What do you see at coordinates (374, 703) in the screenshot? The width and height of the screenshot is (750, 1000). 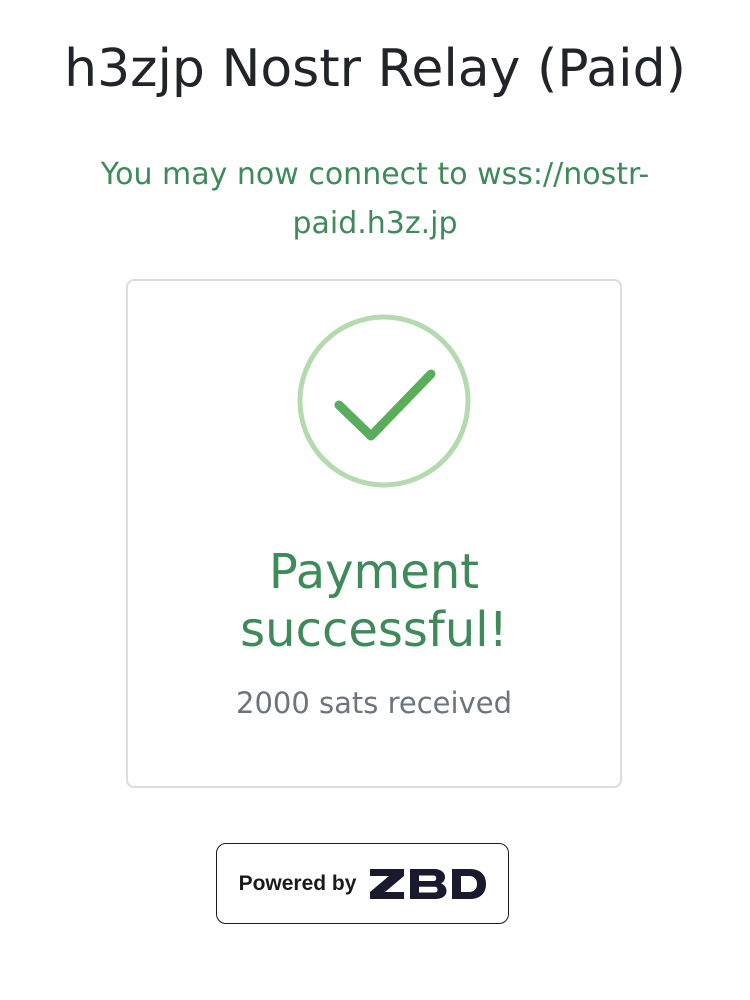 I see `sats-received-text: 2000 sats received` at bounding box center [374, 703].